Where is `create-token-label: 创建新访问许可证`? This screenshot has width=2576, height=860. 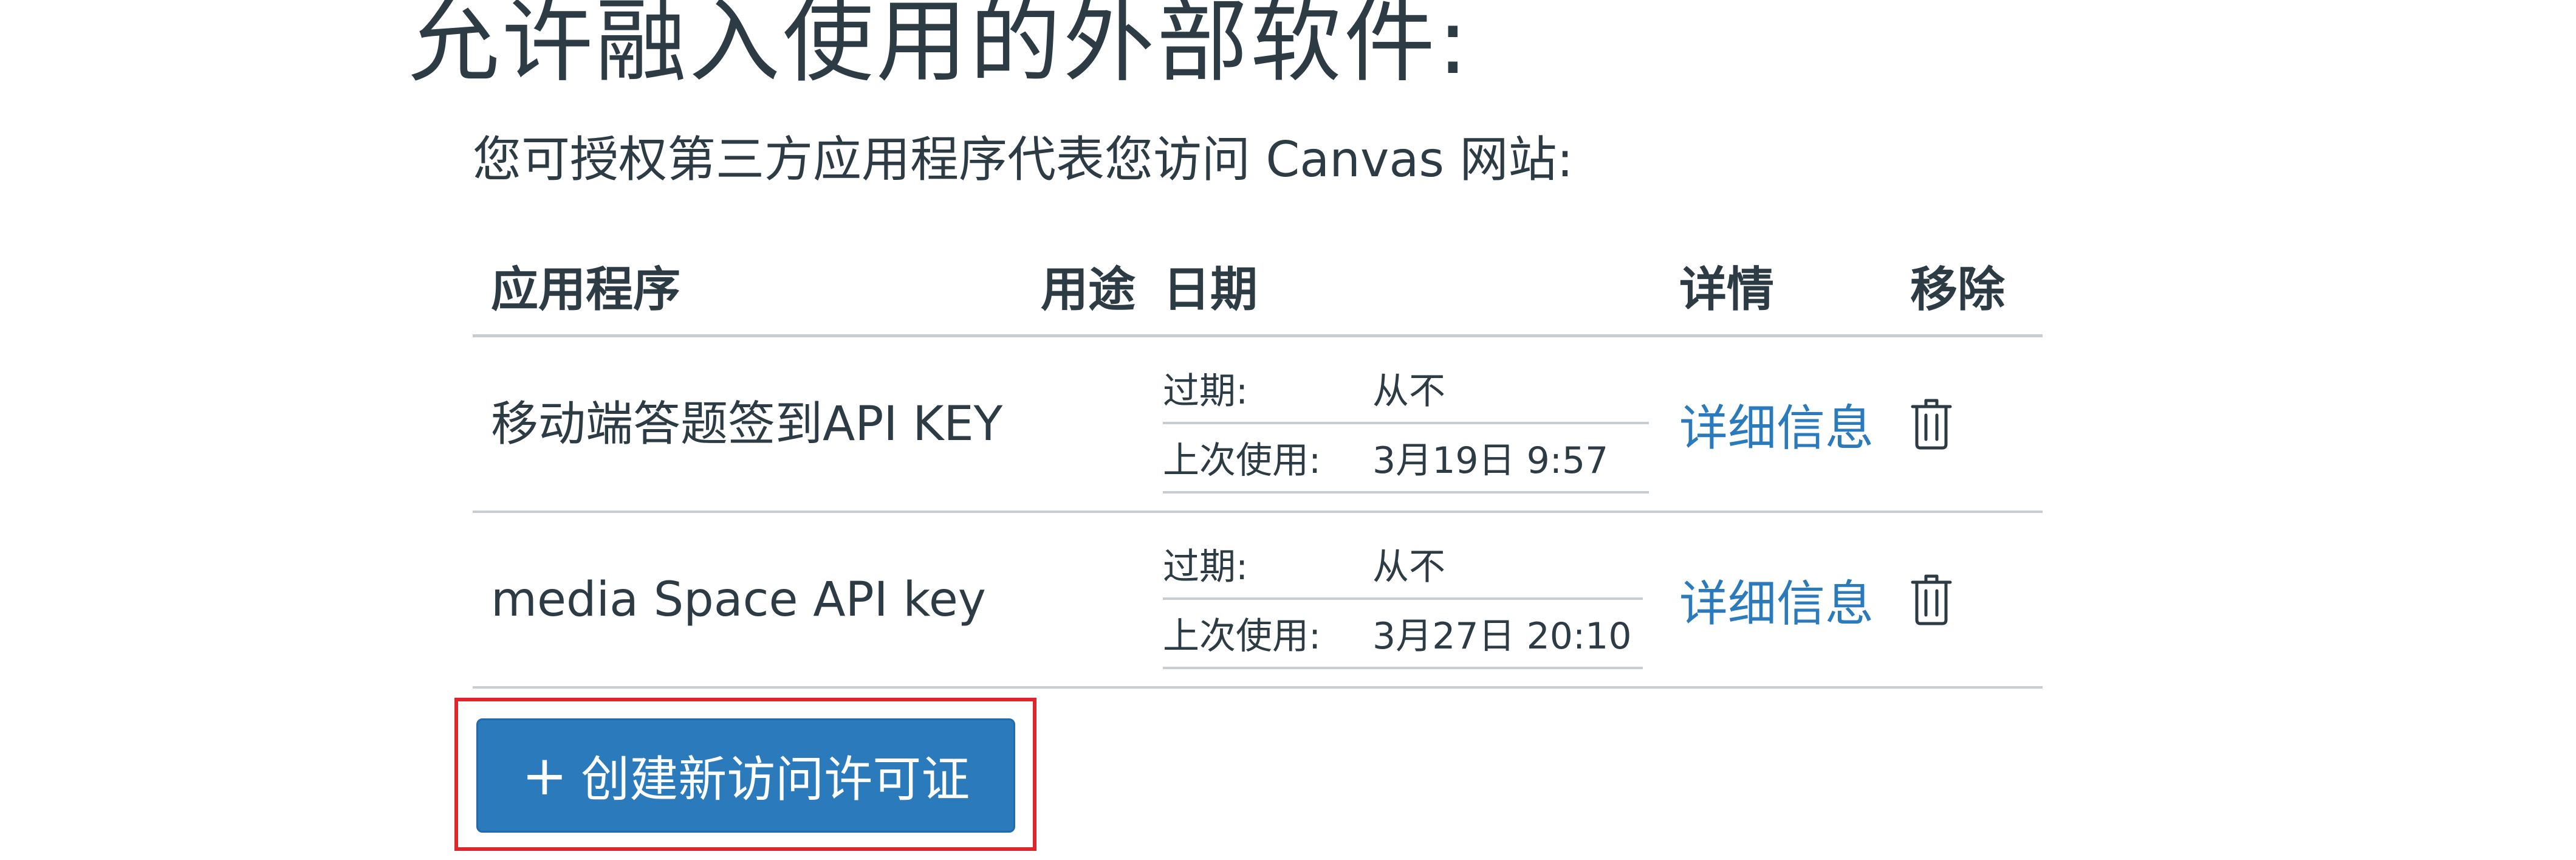
create-token-label: 创建新访问许可证 is located at coordinates (775, 779).